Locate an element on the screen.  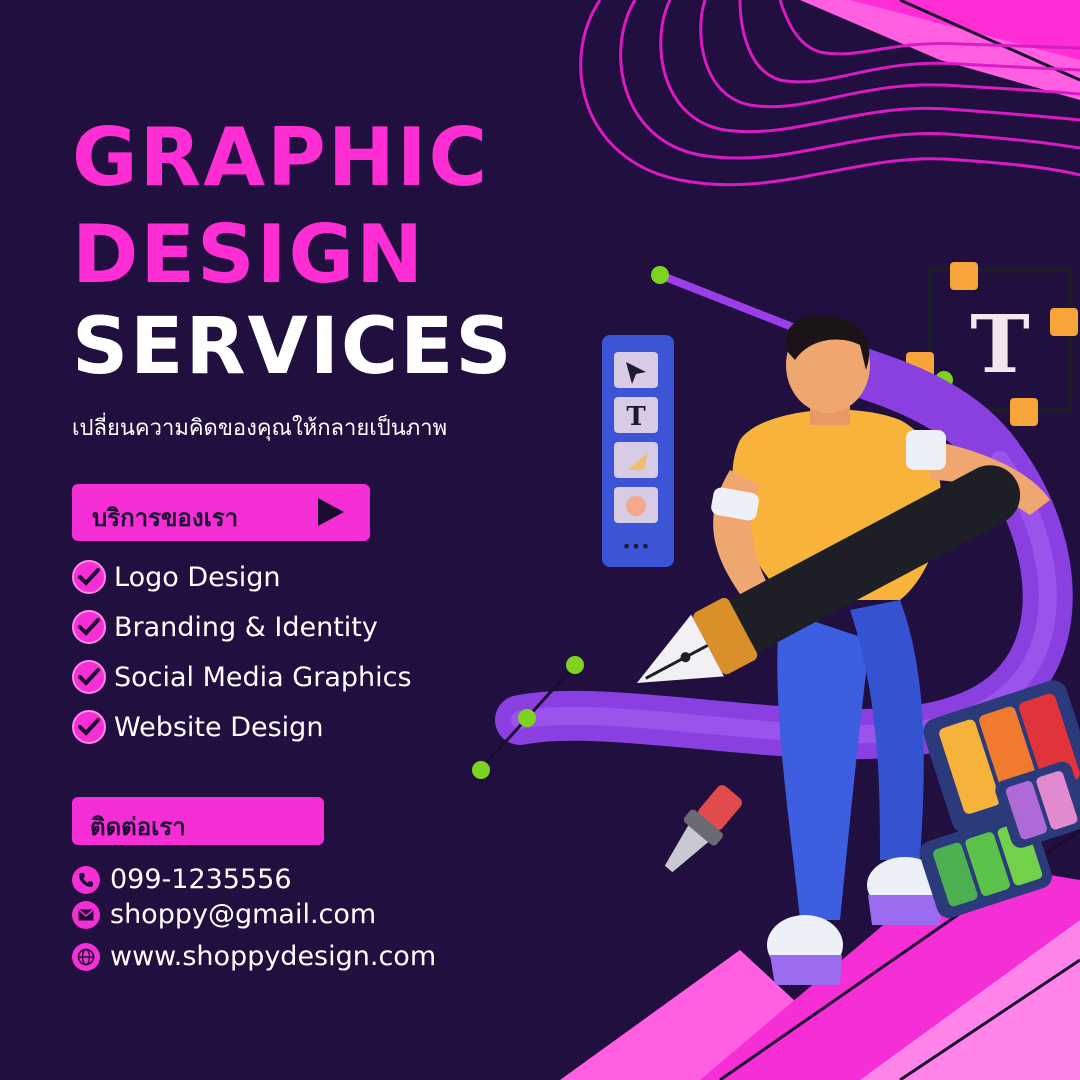
contact-website: www.shoppydesign.com is located at coordinates (254, 956).